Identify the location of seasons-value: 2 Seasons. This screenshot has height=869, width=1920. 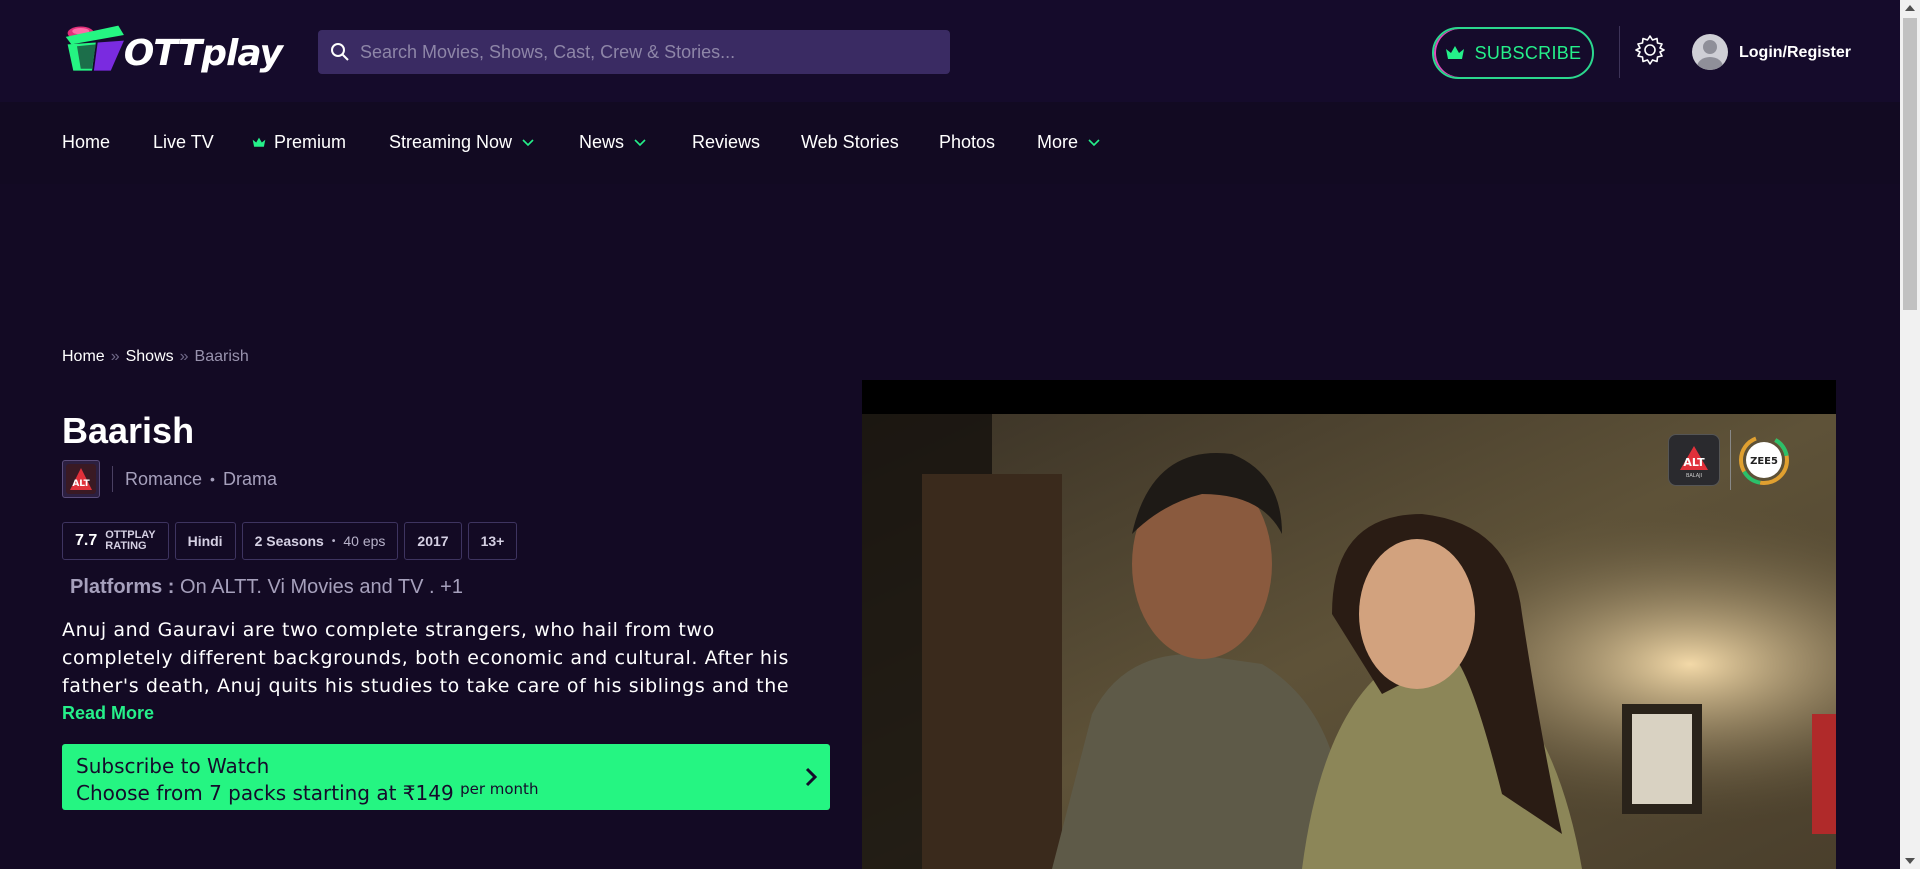
(289, 541).